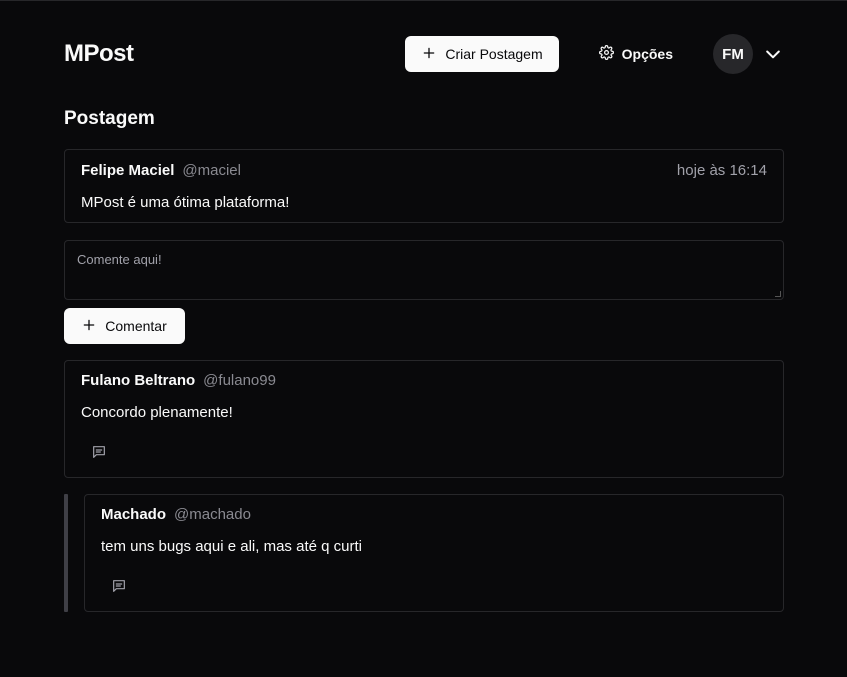  I want to click on post-text: MPost é uma ótima plataforma!, so click(185, 202).